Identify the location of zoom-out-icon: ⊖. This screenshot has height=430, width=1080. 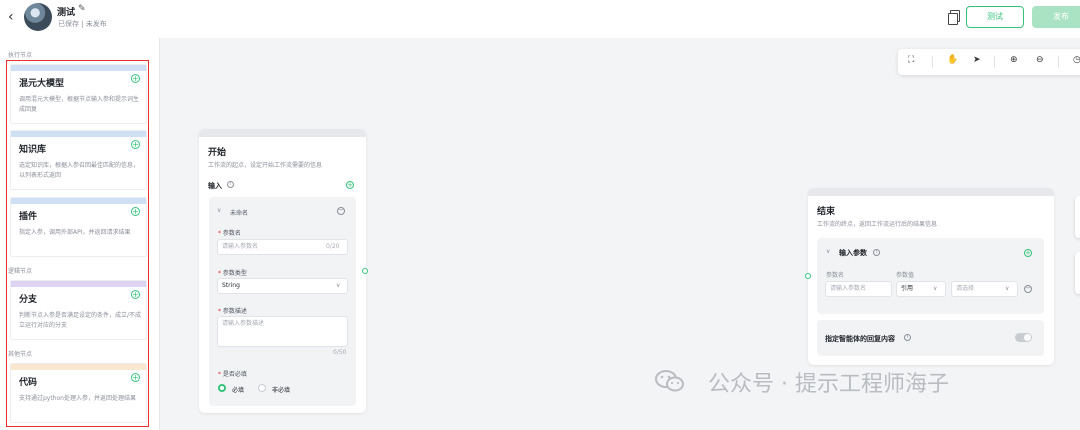
(1040, 60).